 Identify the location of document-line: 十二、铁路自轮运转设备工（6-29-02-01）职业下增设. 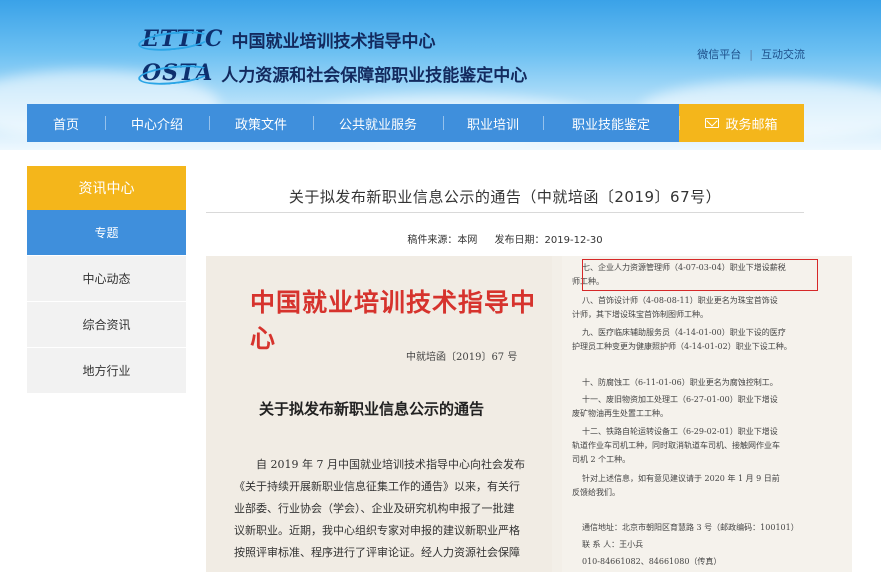
(680, 431).